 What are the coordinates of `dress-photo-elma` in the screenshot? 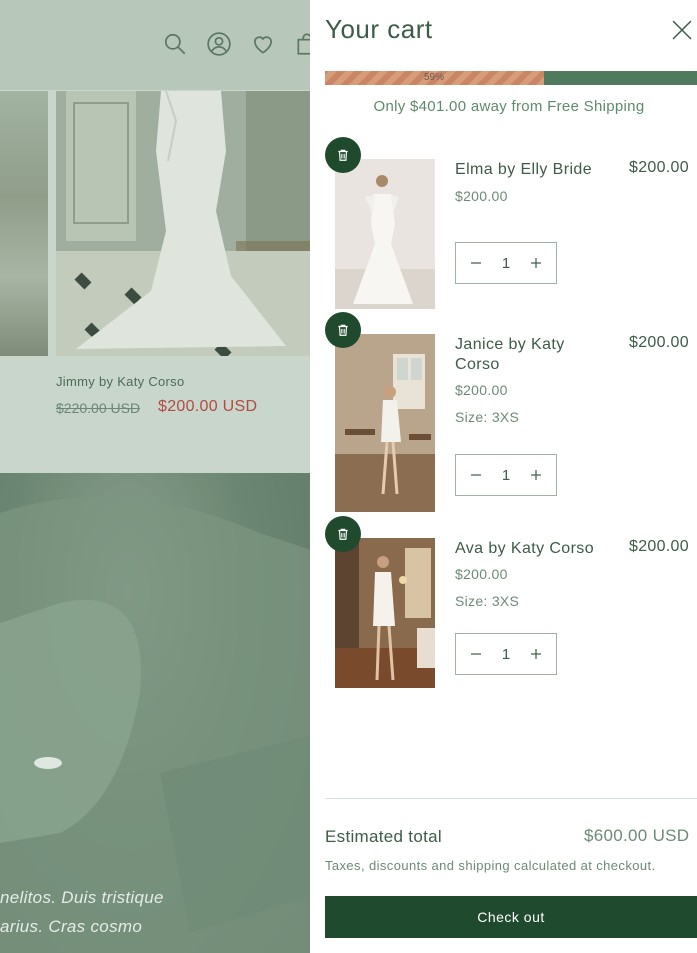 It's located at (385, 234).